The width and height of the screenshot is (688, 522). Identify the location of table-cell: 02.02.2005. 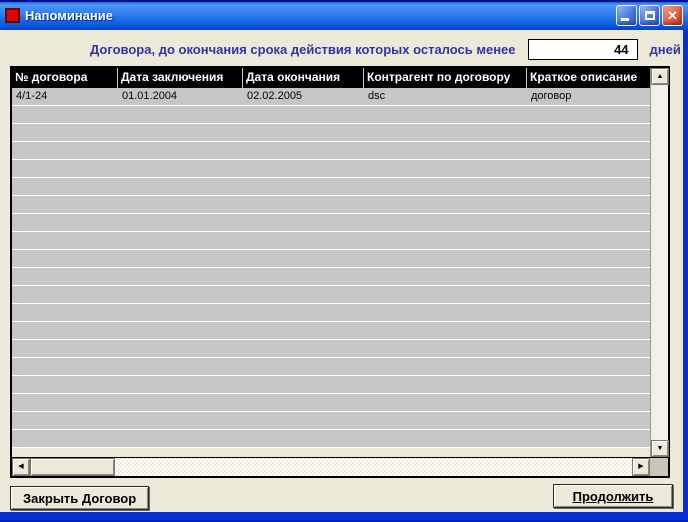
(275, 96).